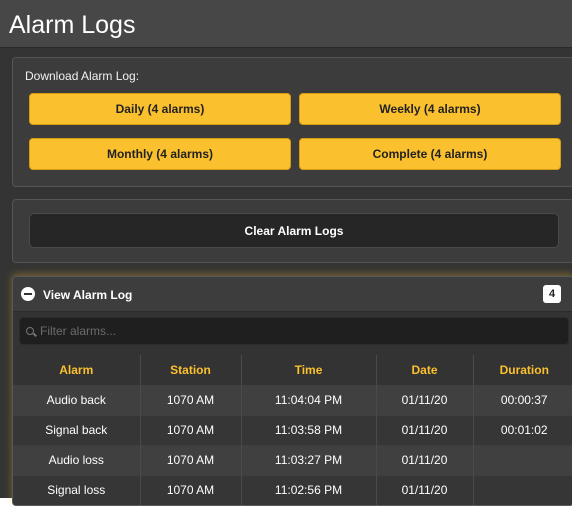 The height and width of the screenshot is (506, 572). What do you see at coordinates (522, 370) in the screenshot?
I see `column-header-duration: Duration` at bounding box center [522, 370].